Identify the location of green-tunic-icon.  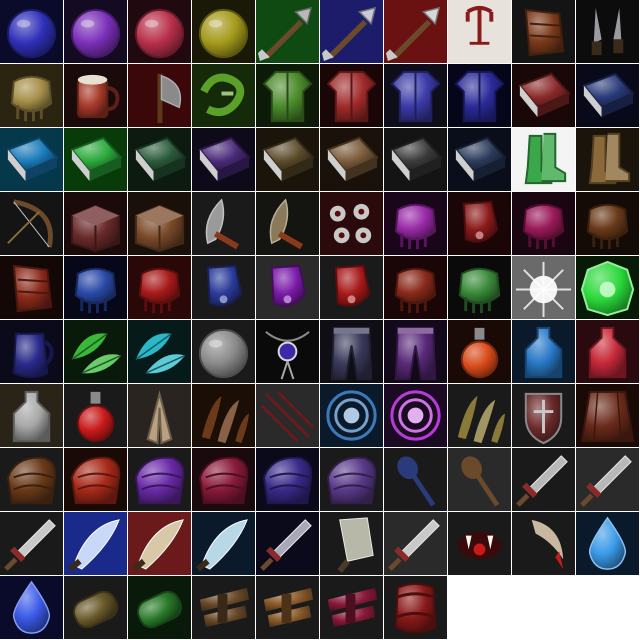
(287, 95).